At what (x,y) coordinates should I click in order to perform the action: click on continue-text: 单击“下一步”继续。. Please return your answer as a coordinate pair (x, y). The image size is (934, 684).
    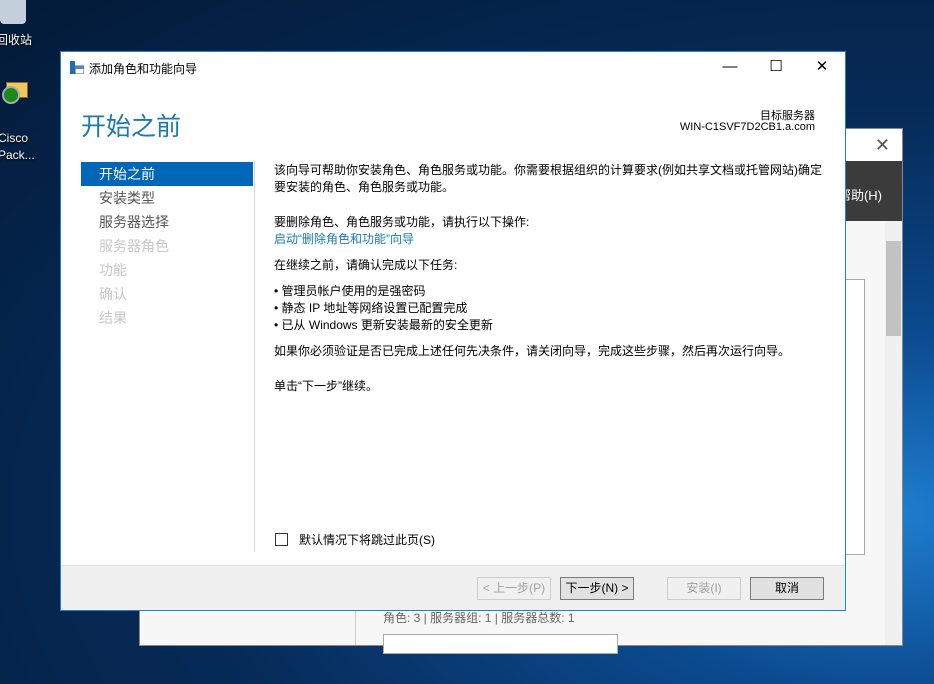
    Looking at the image, I should click on (326, 386).